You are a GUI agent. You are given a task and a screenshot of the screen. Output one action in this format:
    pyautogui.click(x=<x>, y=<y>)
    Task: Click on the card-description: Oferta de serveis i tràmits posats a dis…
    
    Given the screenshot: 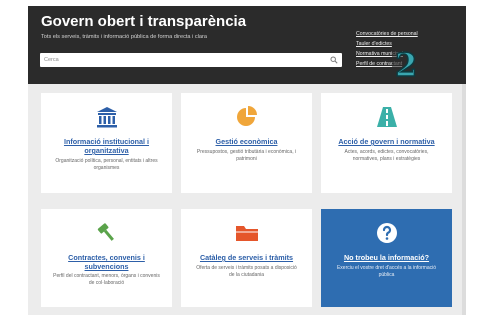 What is the action you would take?
    pyautogui.click(x=246, y=271)
    